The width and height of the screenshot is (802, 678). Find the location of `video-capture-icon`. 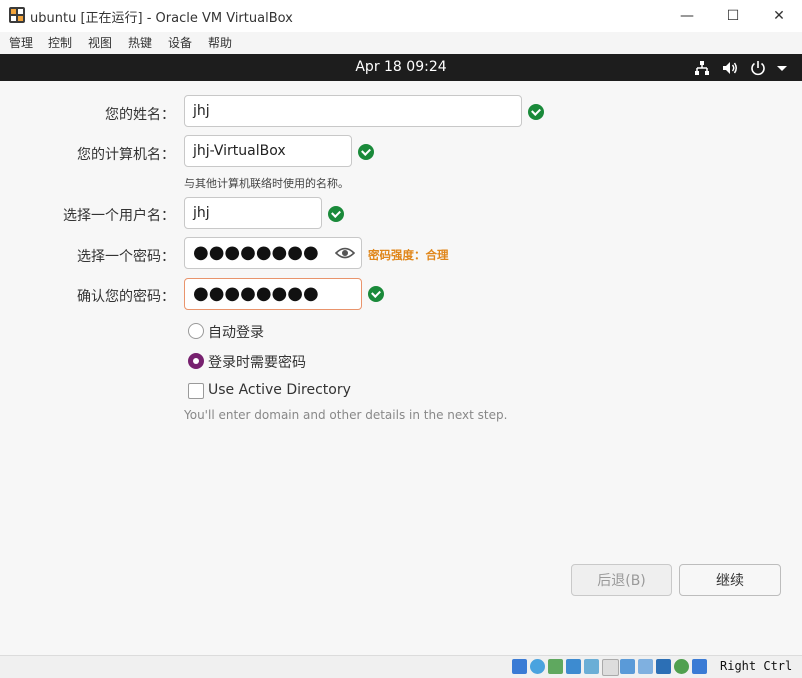

video-capture-icon is located at coordinates (645, 666).